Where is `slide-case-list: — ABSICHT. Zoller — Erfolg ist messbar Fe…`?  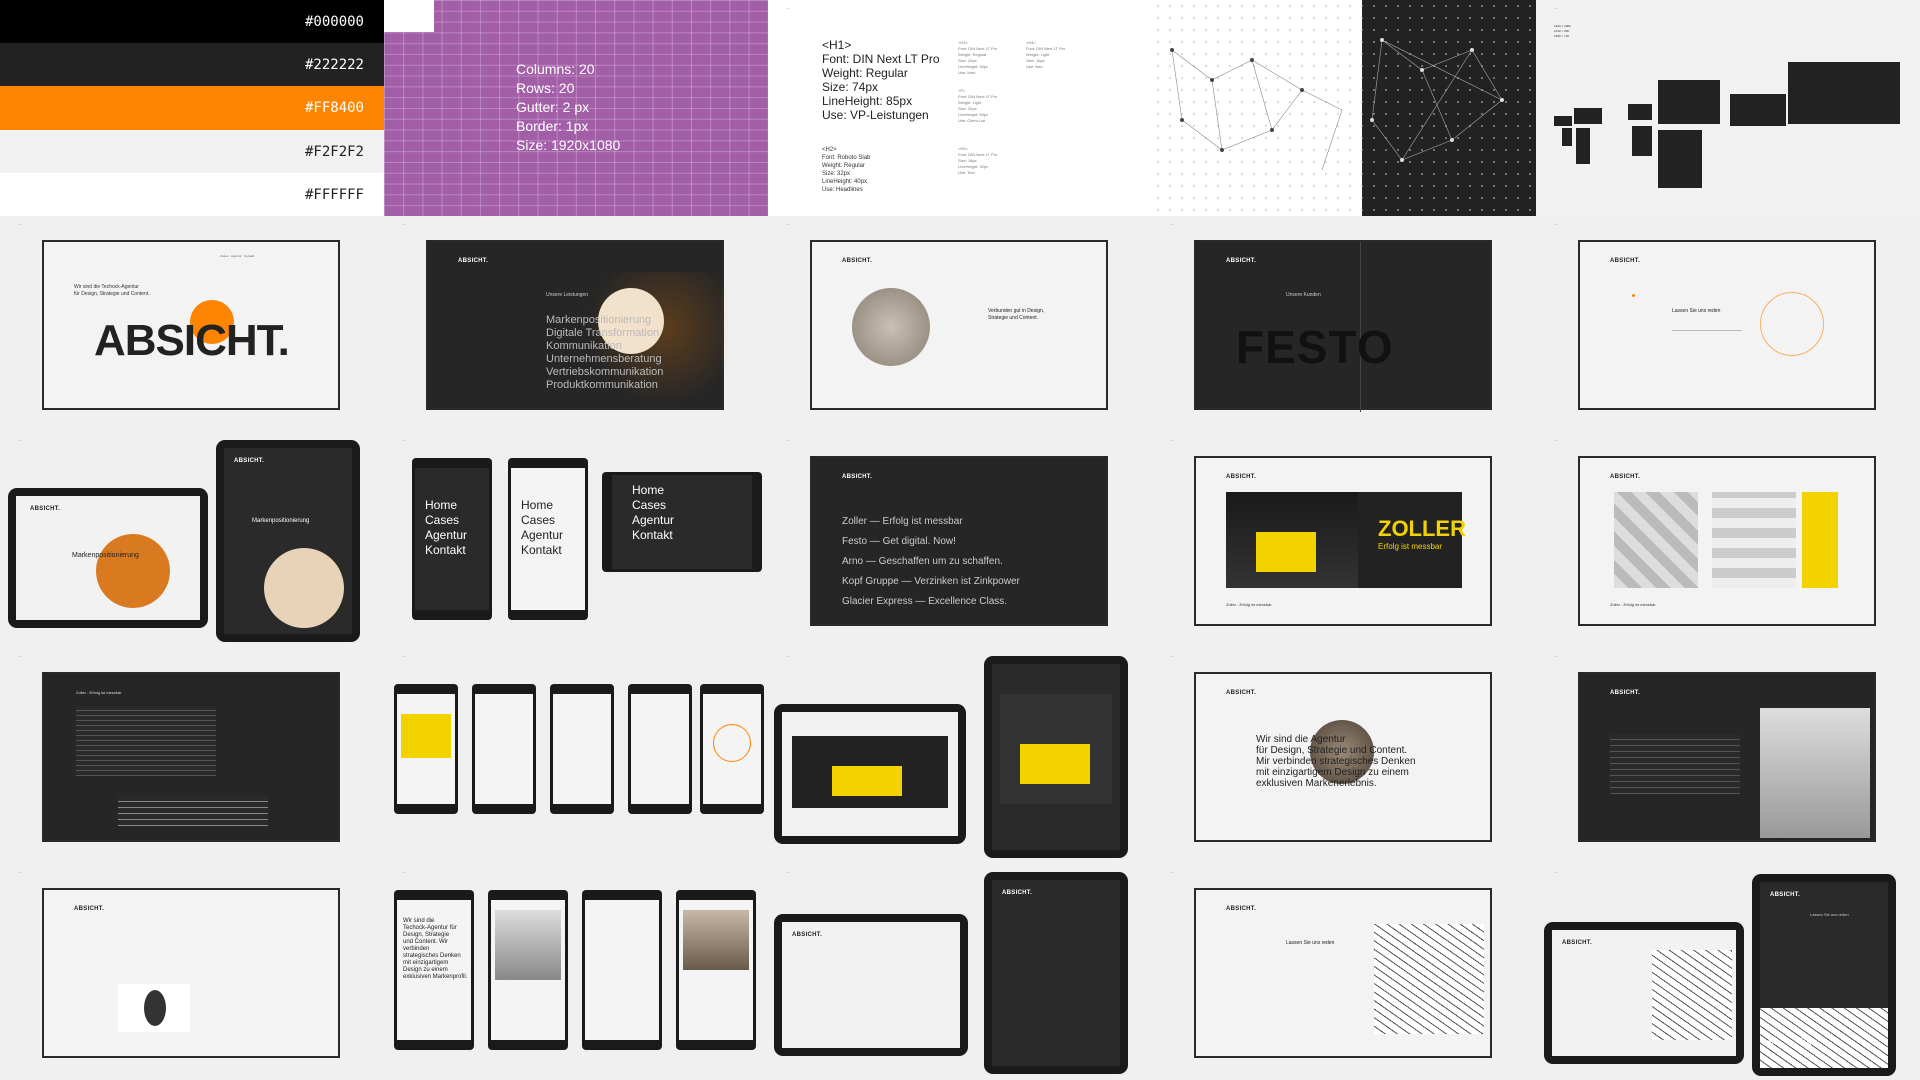
slide-case-list: — ABSICHT. Zoller — Erfolg ist messbar Fe… is located at coordinates (960, 540).